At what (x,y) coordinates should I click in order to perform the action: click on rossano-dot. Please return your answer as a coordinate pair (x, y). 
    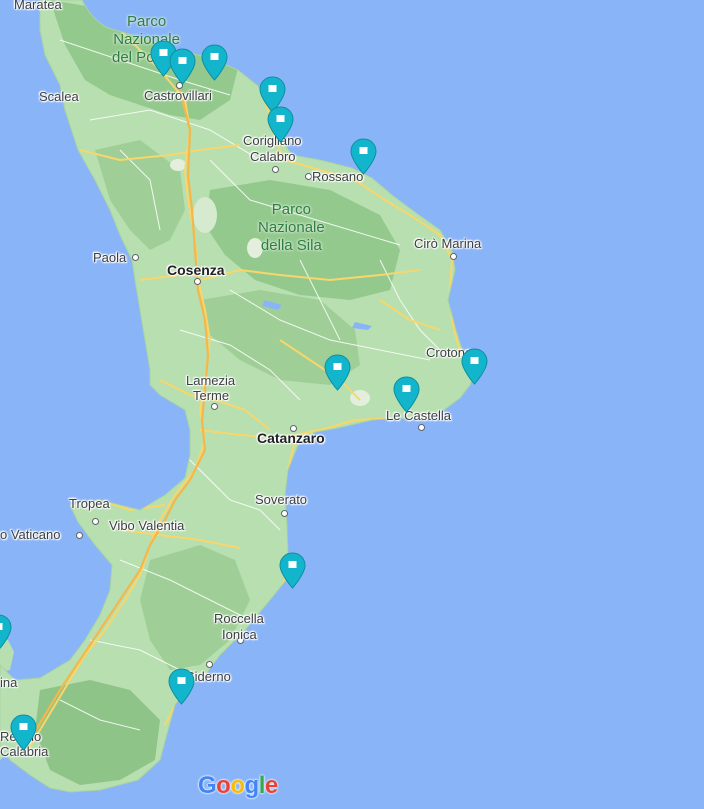
    Looking at the image, I should click on (308, 176).